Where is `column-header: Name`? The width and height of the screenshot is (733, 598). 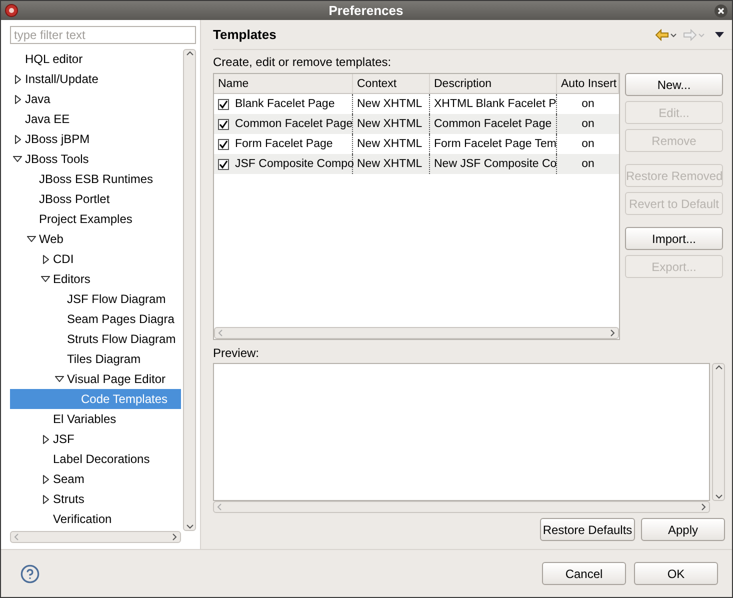
column-header: Name is located at coordinates (283, 84).